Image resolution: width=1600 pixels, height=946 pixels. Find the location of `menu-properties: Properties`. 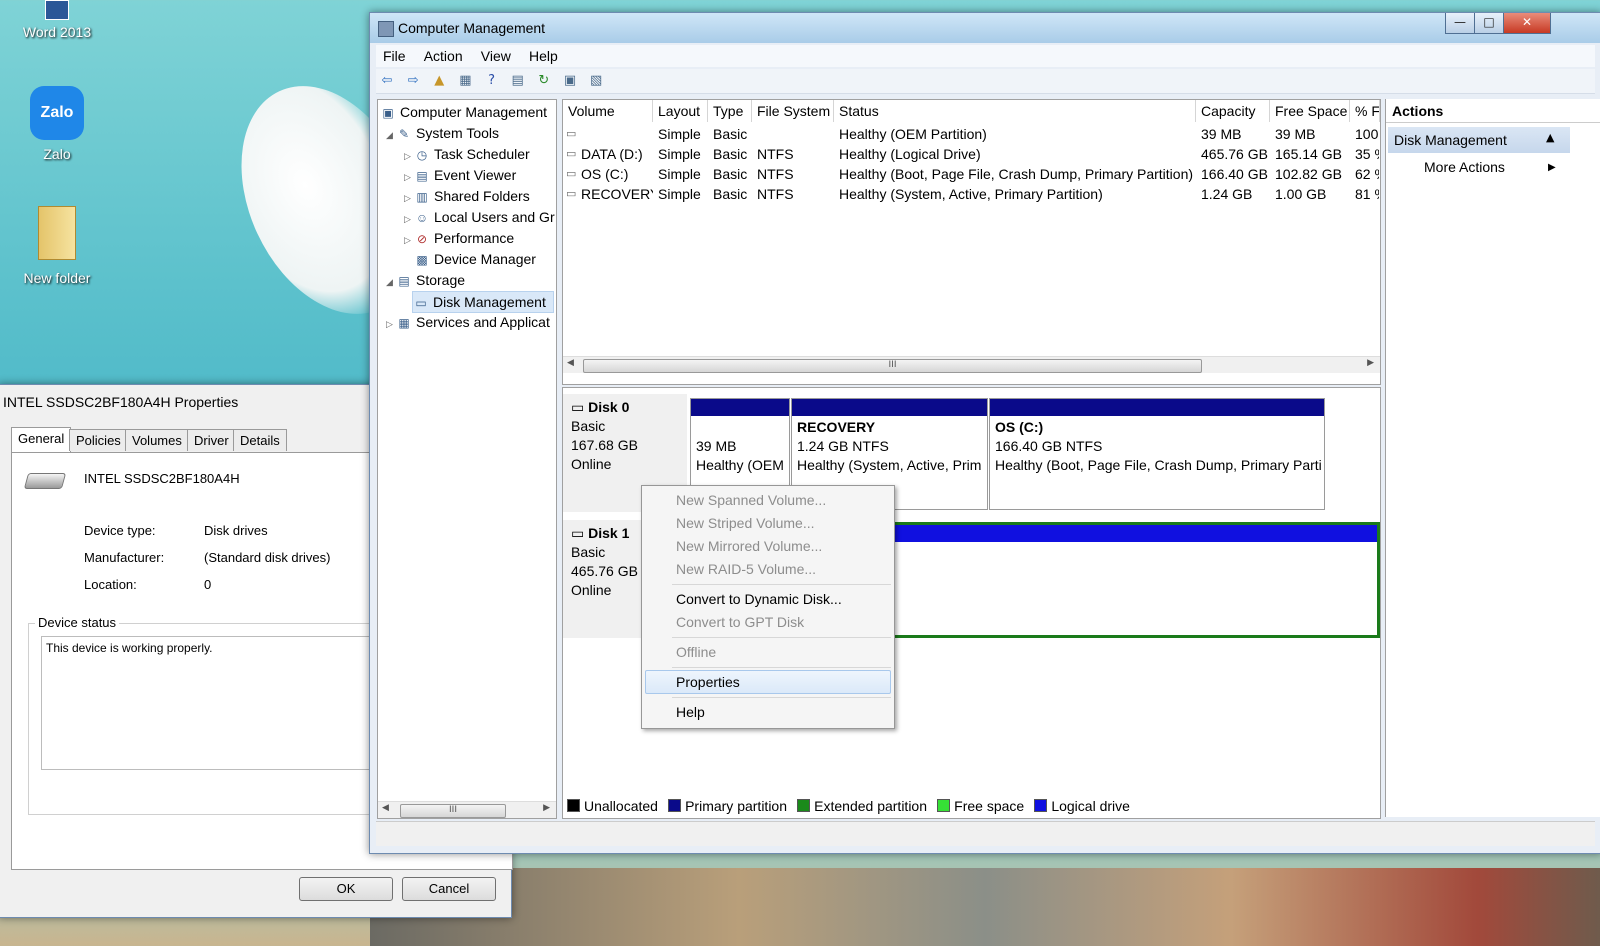

menu-properties: Properties is located at coordinates (708, 682).